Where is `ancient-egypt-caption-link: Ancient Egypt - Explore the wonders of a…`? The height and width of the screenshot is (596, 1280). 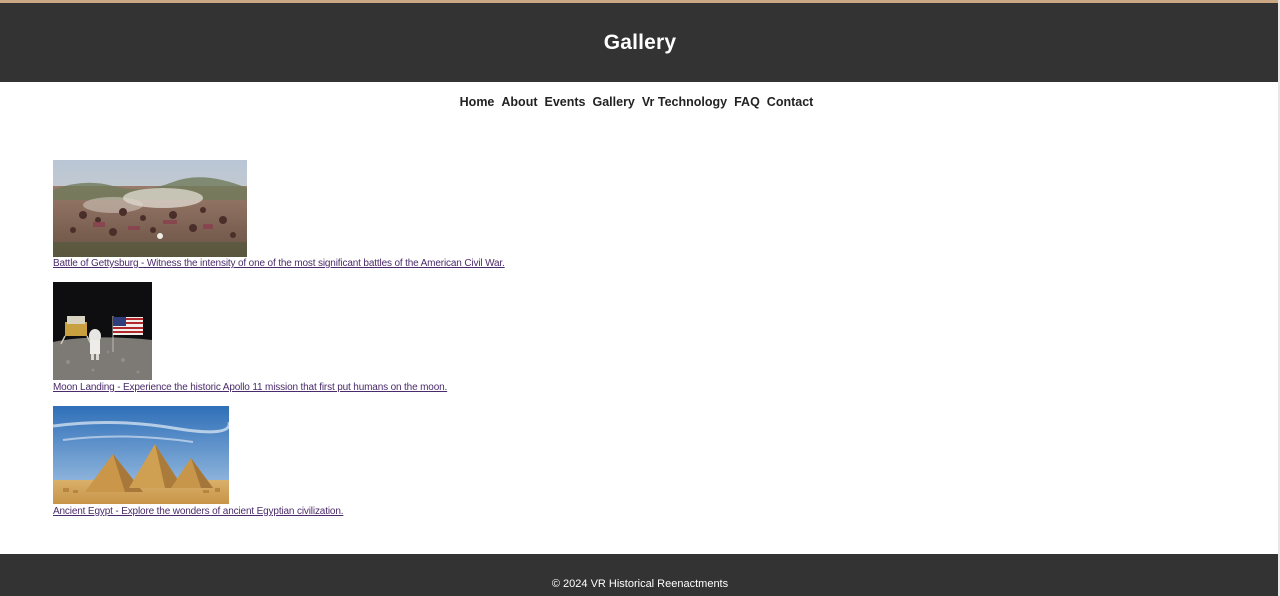 ancient-egypt-caption-link: Ancient Egypt - Explore the wonders of a… is located at coordinates (198, 511).